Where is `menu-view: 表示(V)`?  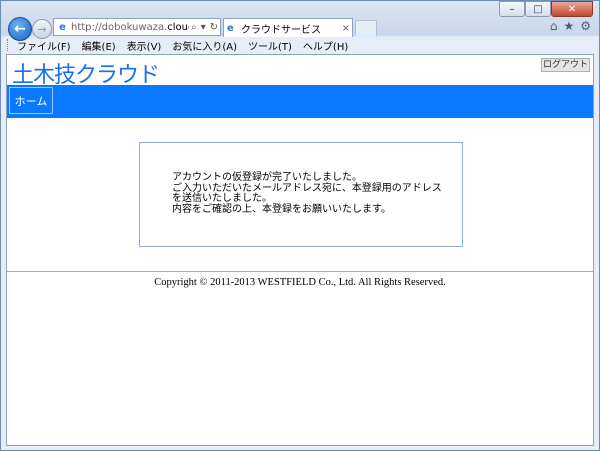 menu-view: 表示(V) is located at coordinates (144, 45).